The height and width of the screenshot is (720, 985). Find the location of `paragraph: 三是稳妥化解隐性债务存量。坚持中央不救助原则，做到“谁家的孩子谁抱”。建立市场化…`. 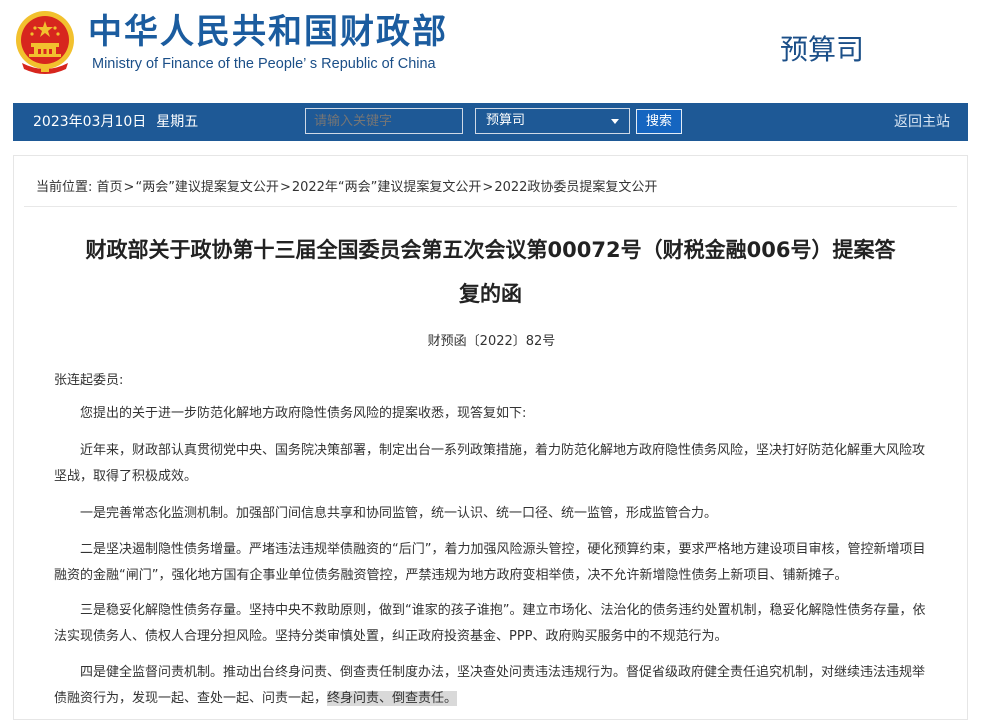

paragraph: 三是稳妥化解隐性债务存量。坚持中央不救助原则，做到“谁家的孩子谁抱”。建立市场化… is located at coordinates (490, 623).